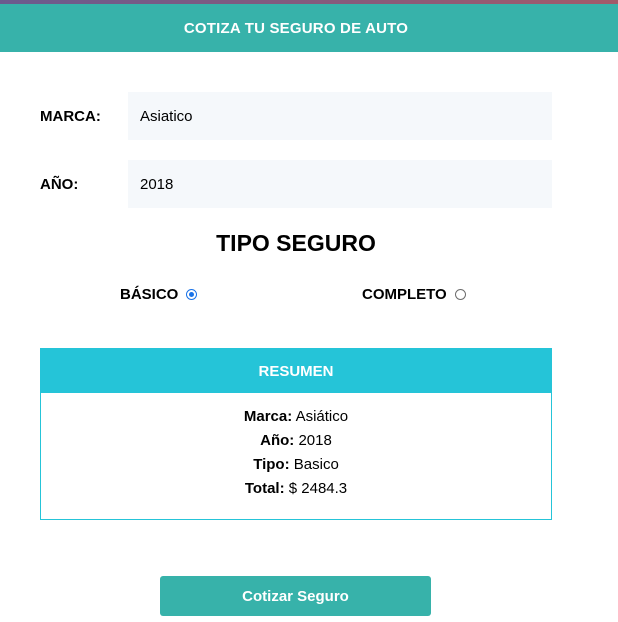 The width and height of the screenshot is (618, 622). I want to click on anio-label: AÑO:, so click(59, 184).